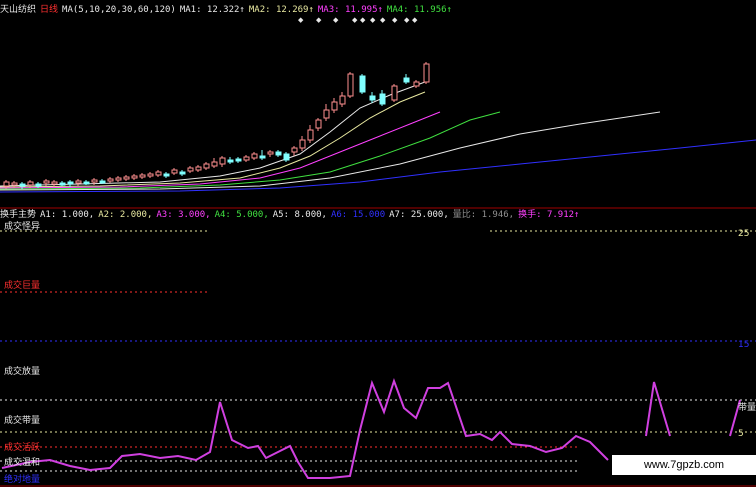  What do you see at coordinates (336, 20) in the screenshot?
I see `event-marker-2: ◆` at bounding box center [336, 20].